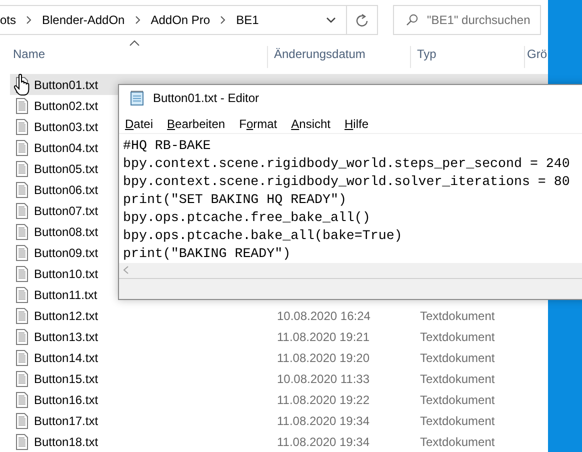  What do you see at coordinates (347, 163) in the screenshot?
I see `code-line: bpy.context.scene.rigidbody_world.steps_per_second = 240` at bounding box center [347, 163].